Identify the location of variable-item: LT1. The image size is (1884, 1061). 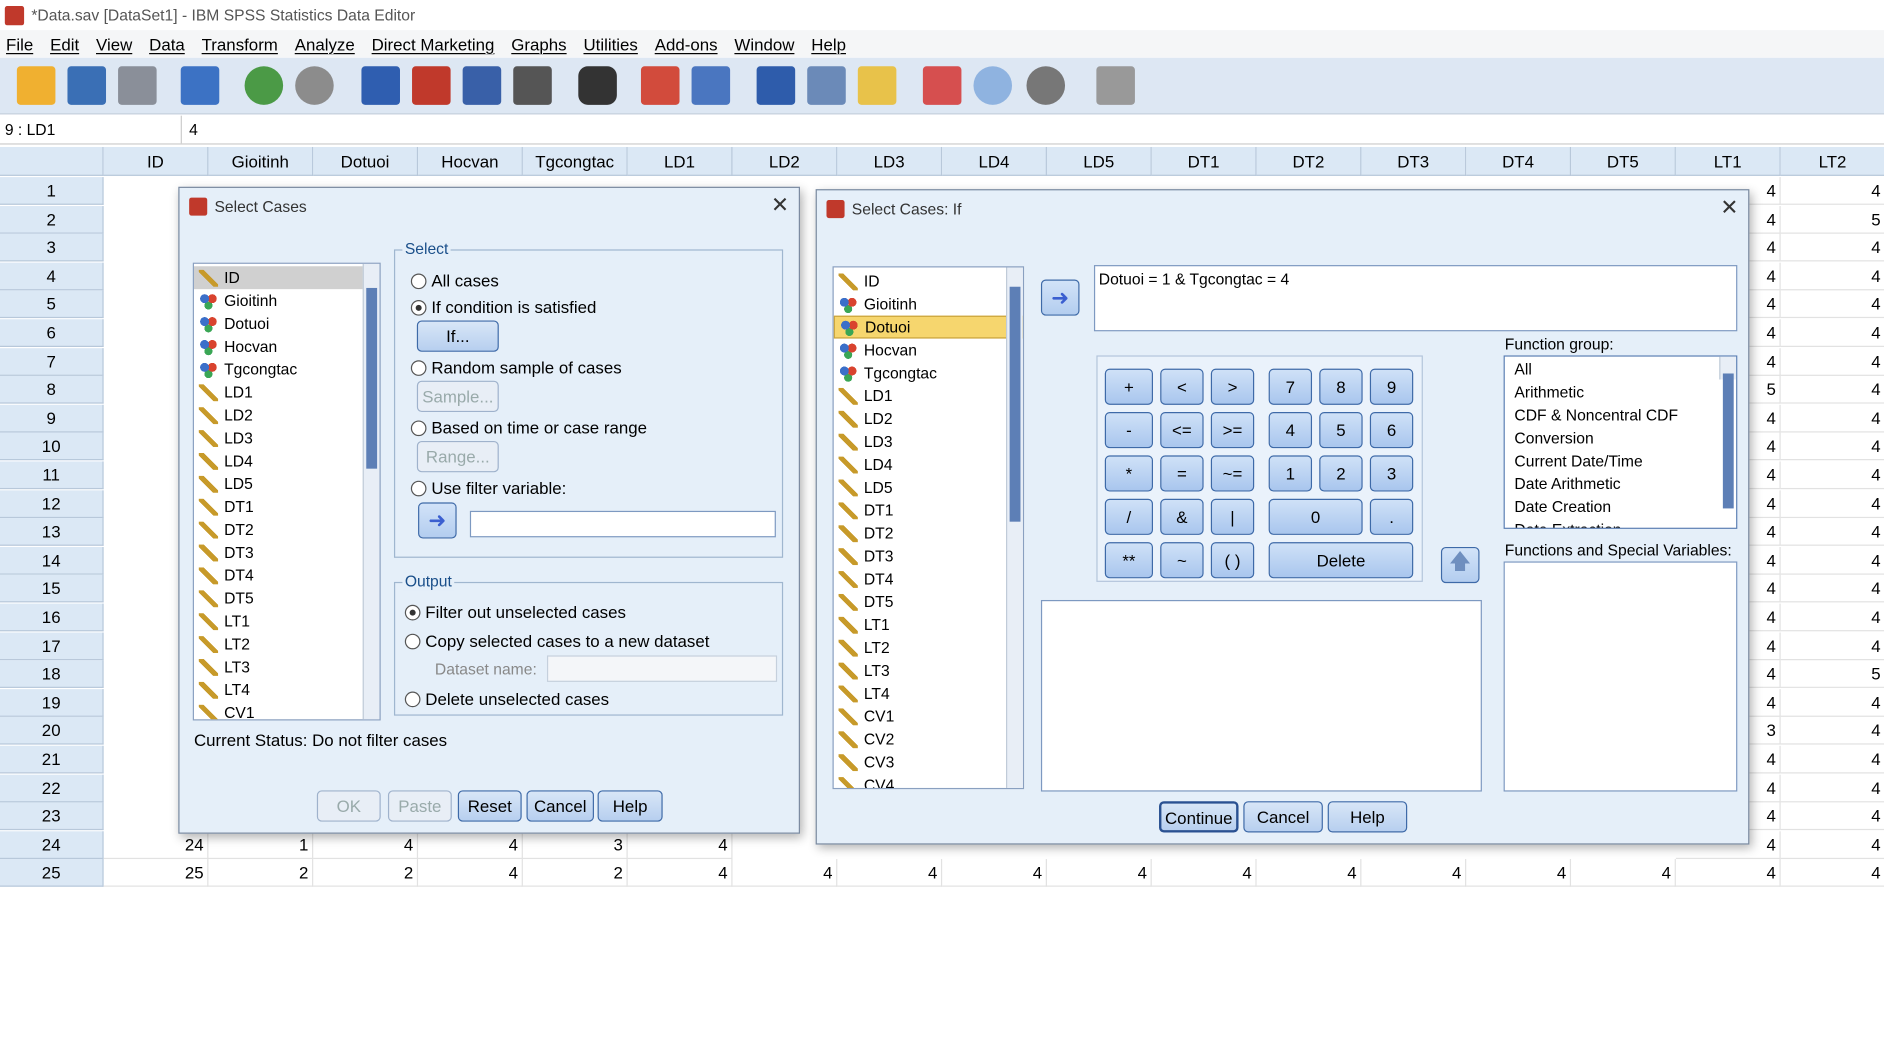
(287, 621).